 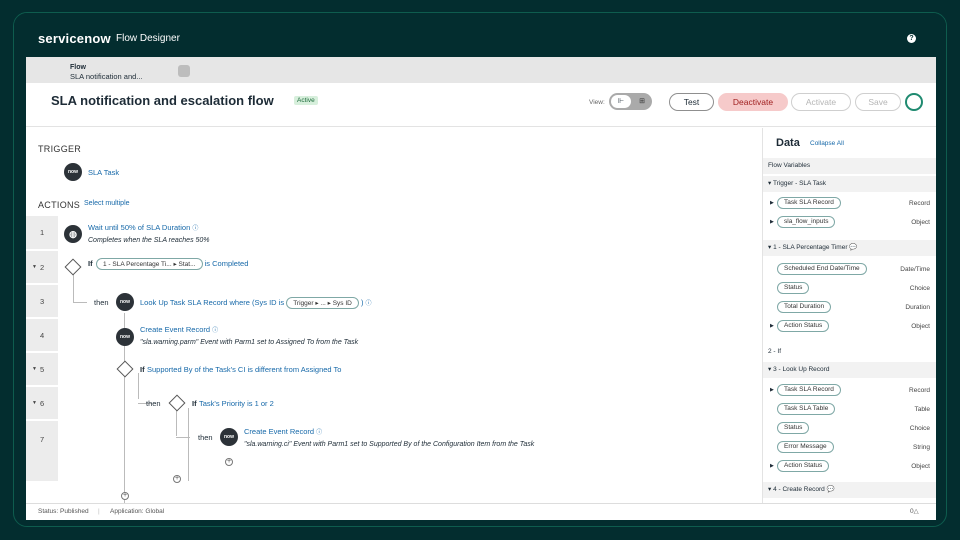 I want to click on data-group-header: ▾ 1 - SLA Percentage Timer 💬, so click(x=849, y=248).